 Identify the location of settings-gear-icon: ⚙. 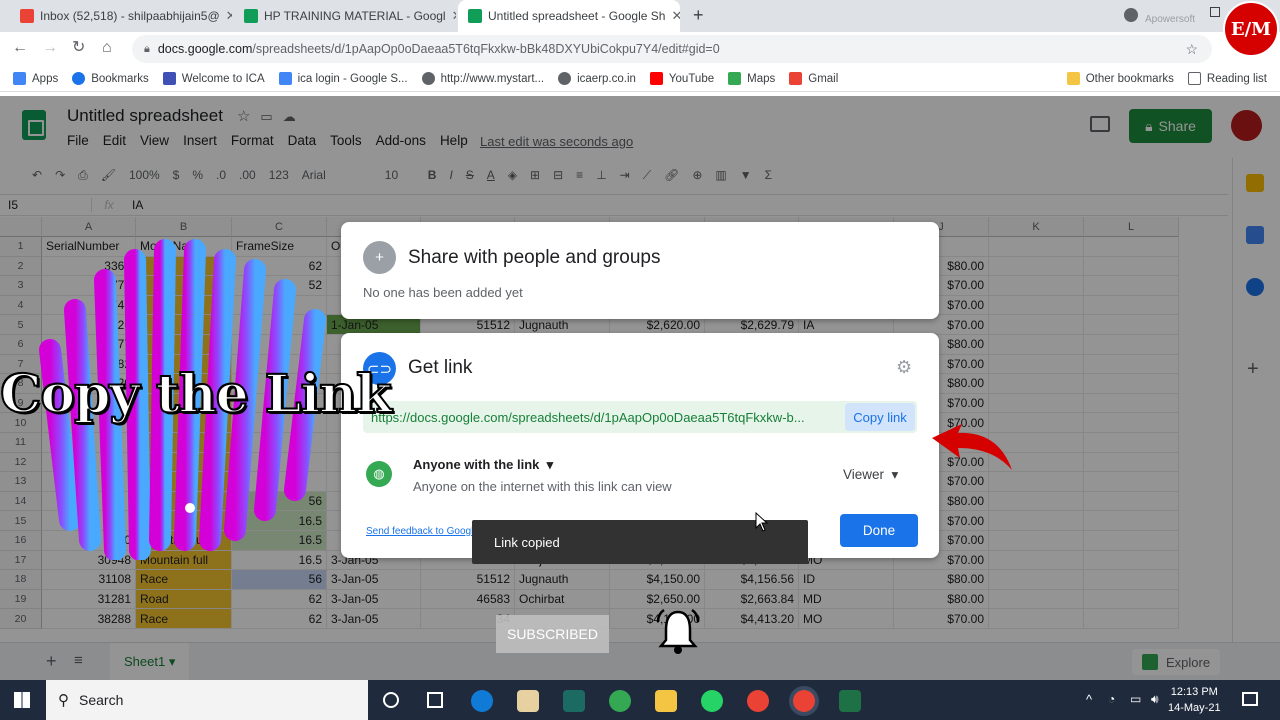
(904, 367).